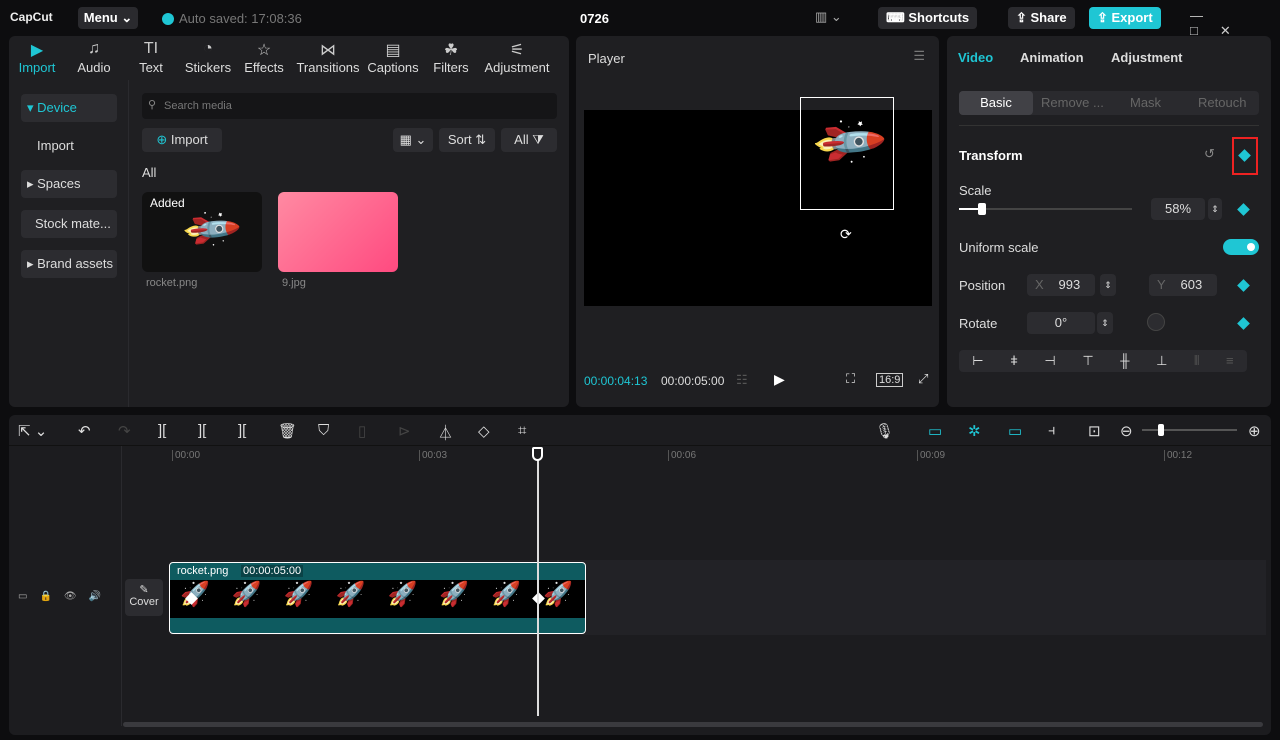  Describe the element at coordinates (693, 724) in the screenshot. I see `horizontal-scrollbar` at that location.